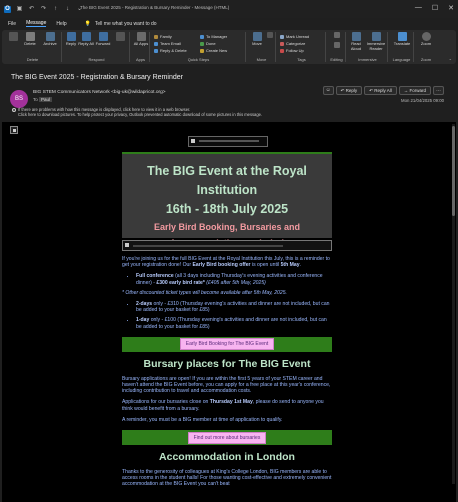 The width and height of the screenshot is (458, 502). Describe the element at coordinates (36, 23) in the screenshot. I see `menu-message: Message` at that location.